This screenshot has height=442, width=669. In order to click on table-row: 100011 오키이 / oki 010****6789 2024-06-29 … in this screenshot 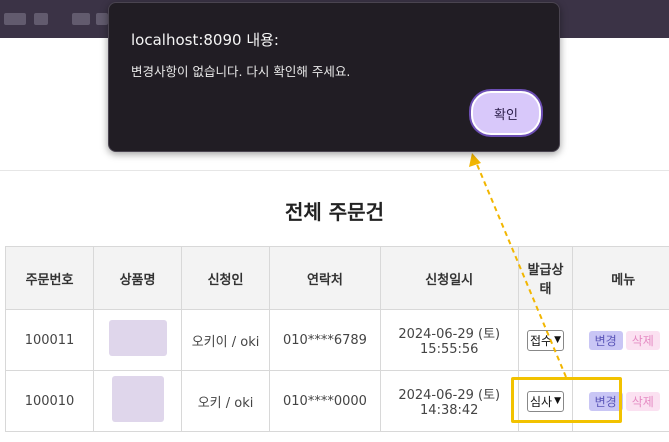, I will do `click(336, 340)`.